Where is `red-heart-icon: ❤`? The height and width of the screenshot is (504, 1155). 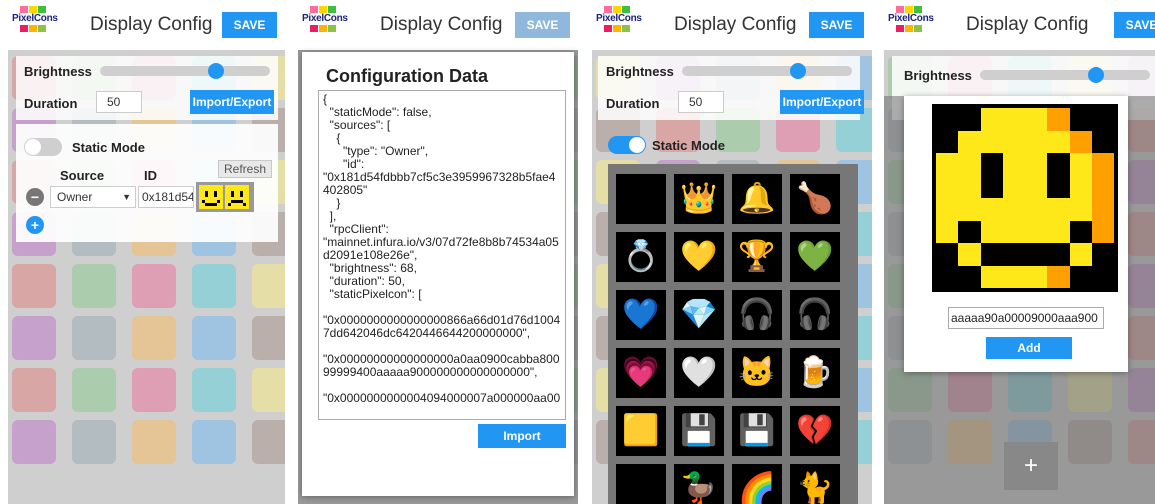
red-heart-icon: ❤ is located at coordinates (641, 484).